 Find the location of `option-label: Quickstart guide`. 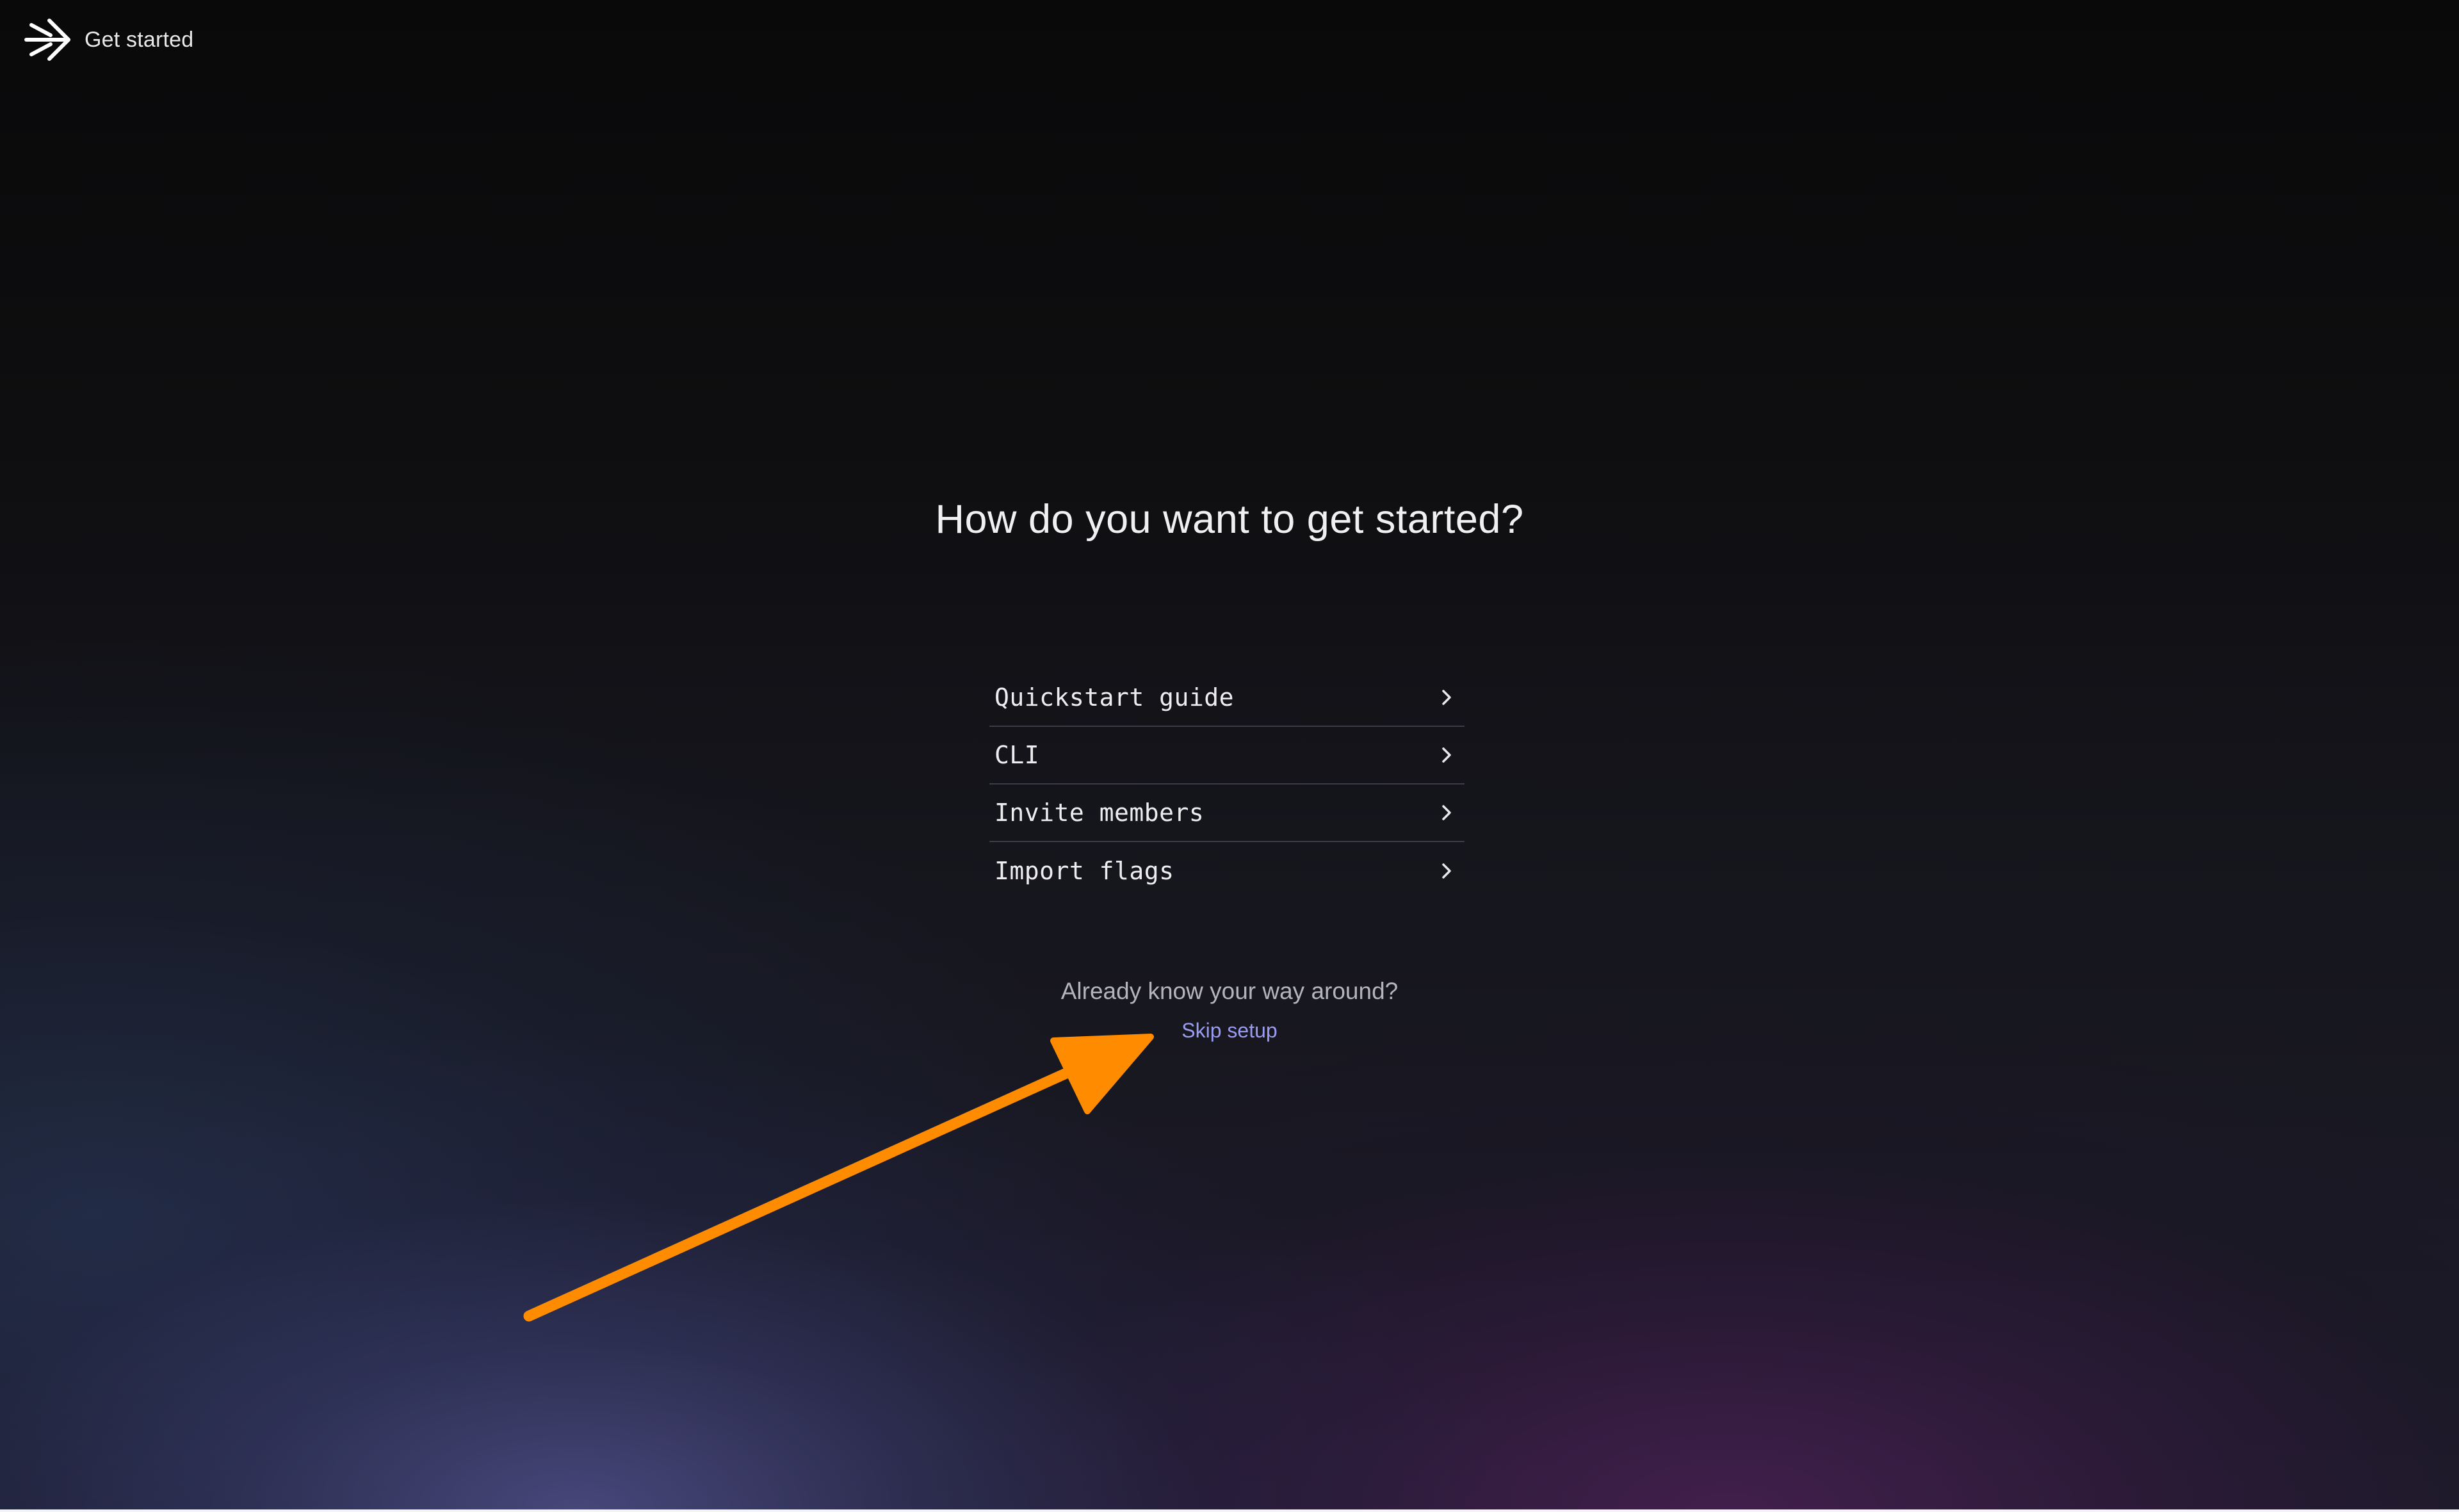

option-label: Quickstart guide is located at coordinates (1114, 697).